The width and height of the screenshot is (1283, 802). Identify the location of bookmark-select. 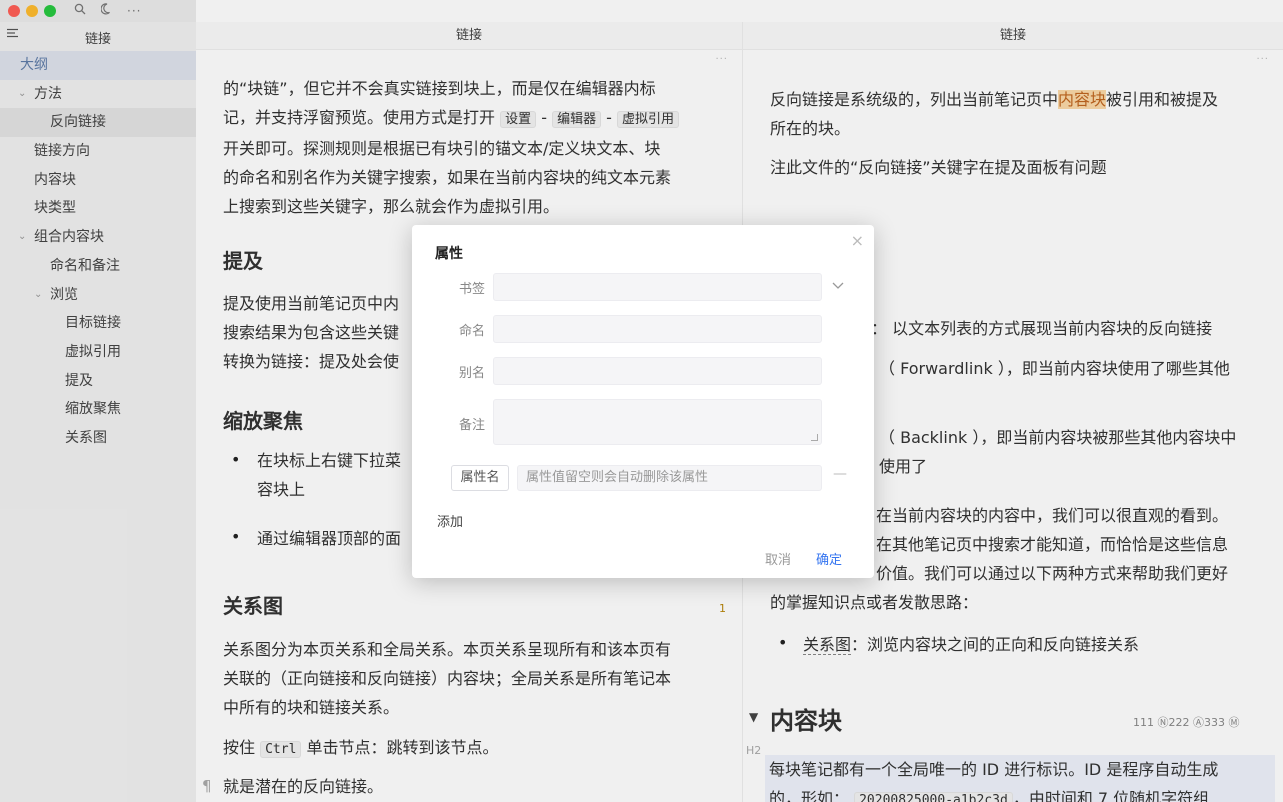
(657, 287).